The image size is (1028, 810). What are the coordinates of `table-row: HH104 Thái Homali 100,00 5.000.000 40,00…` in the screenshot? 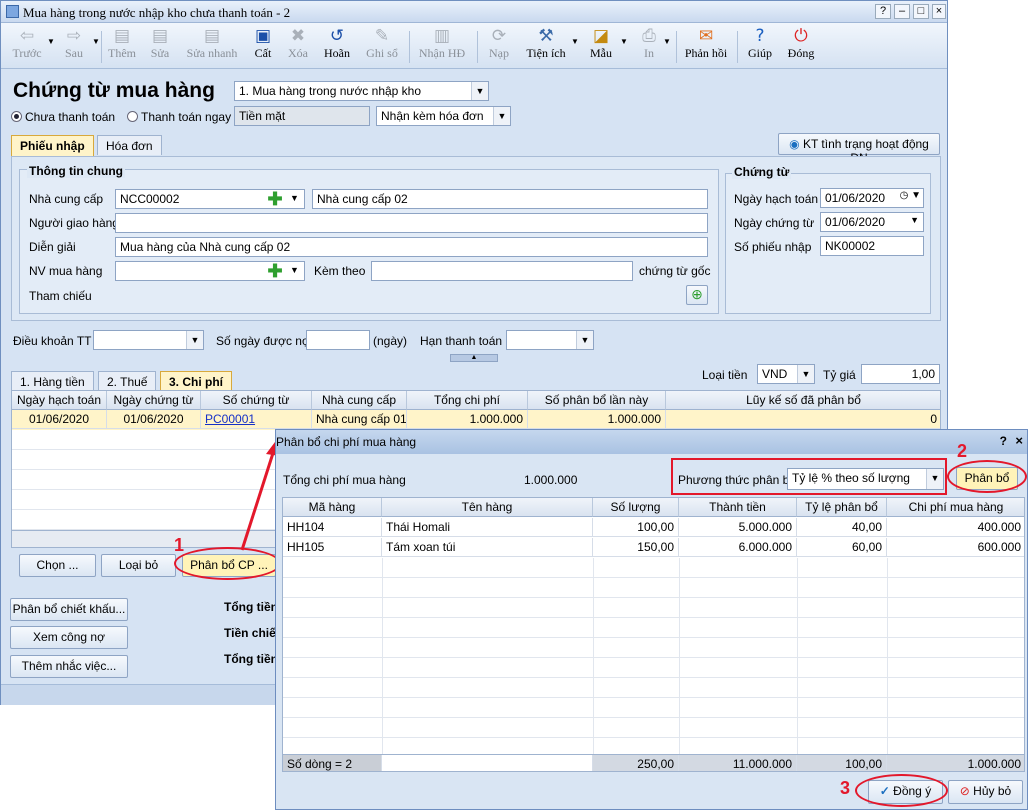 It's located at (653, 528).